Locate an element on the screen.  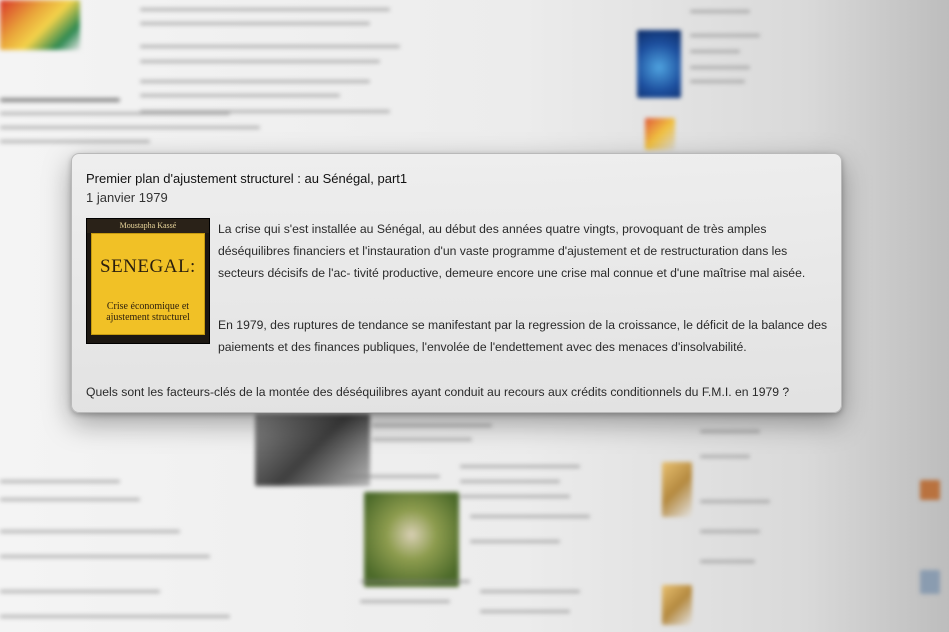
map-thumbnail is located at coordinates (40, 25).